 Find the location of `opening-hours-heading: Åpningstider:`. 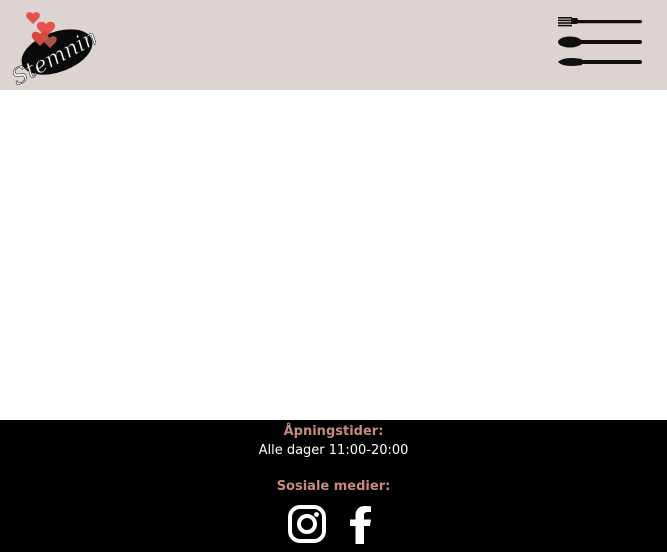

opening-hours-heading: Åpningstider: is located at coordinates (333, 431).